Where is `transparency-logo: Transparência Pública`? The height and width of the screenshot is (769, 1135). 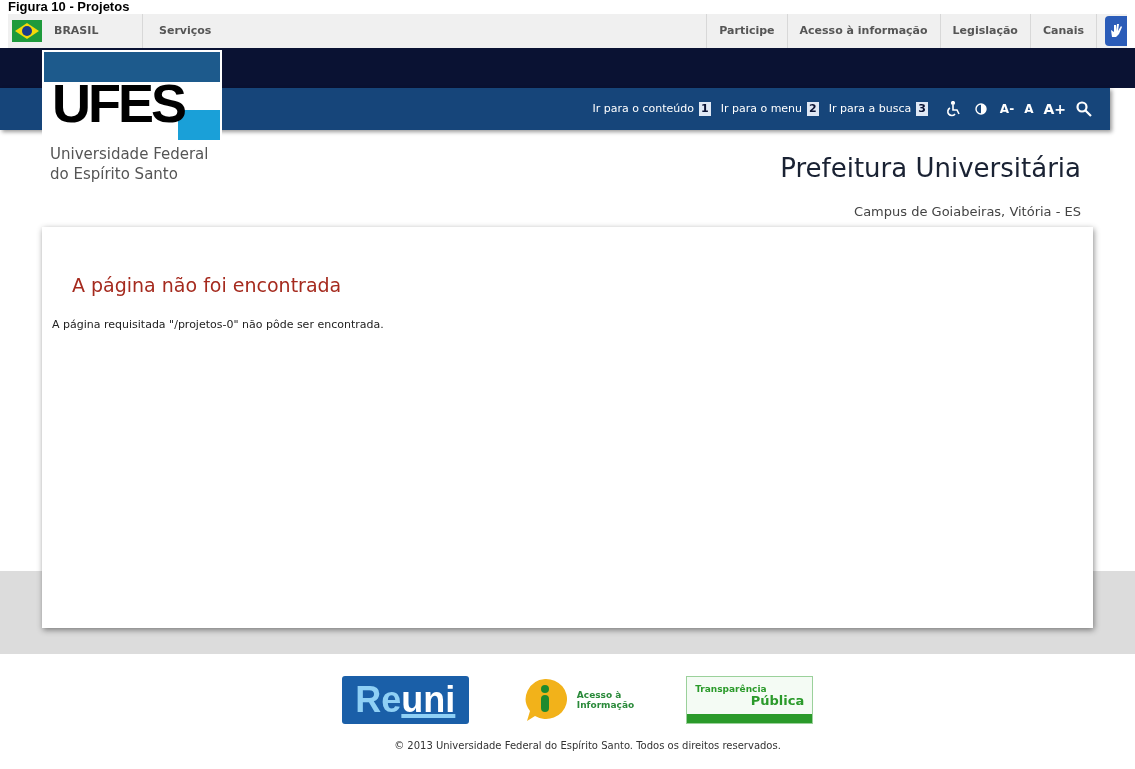 transparency-logo: Transparência Pública is located at coordinates (750, 699).